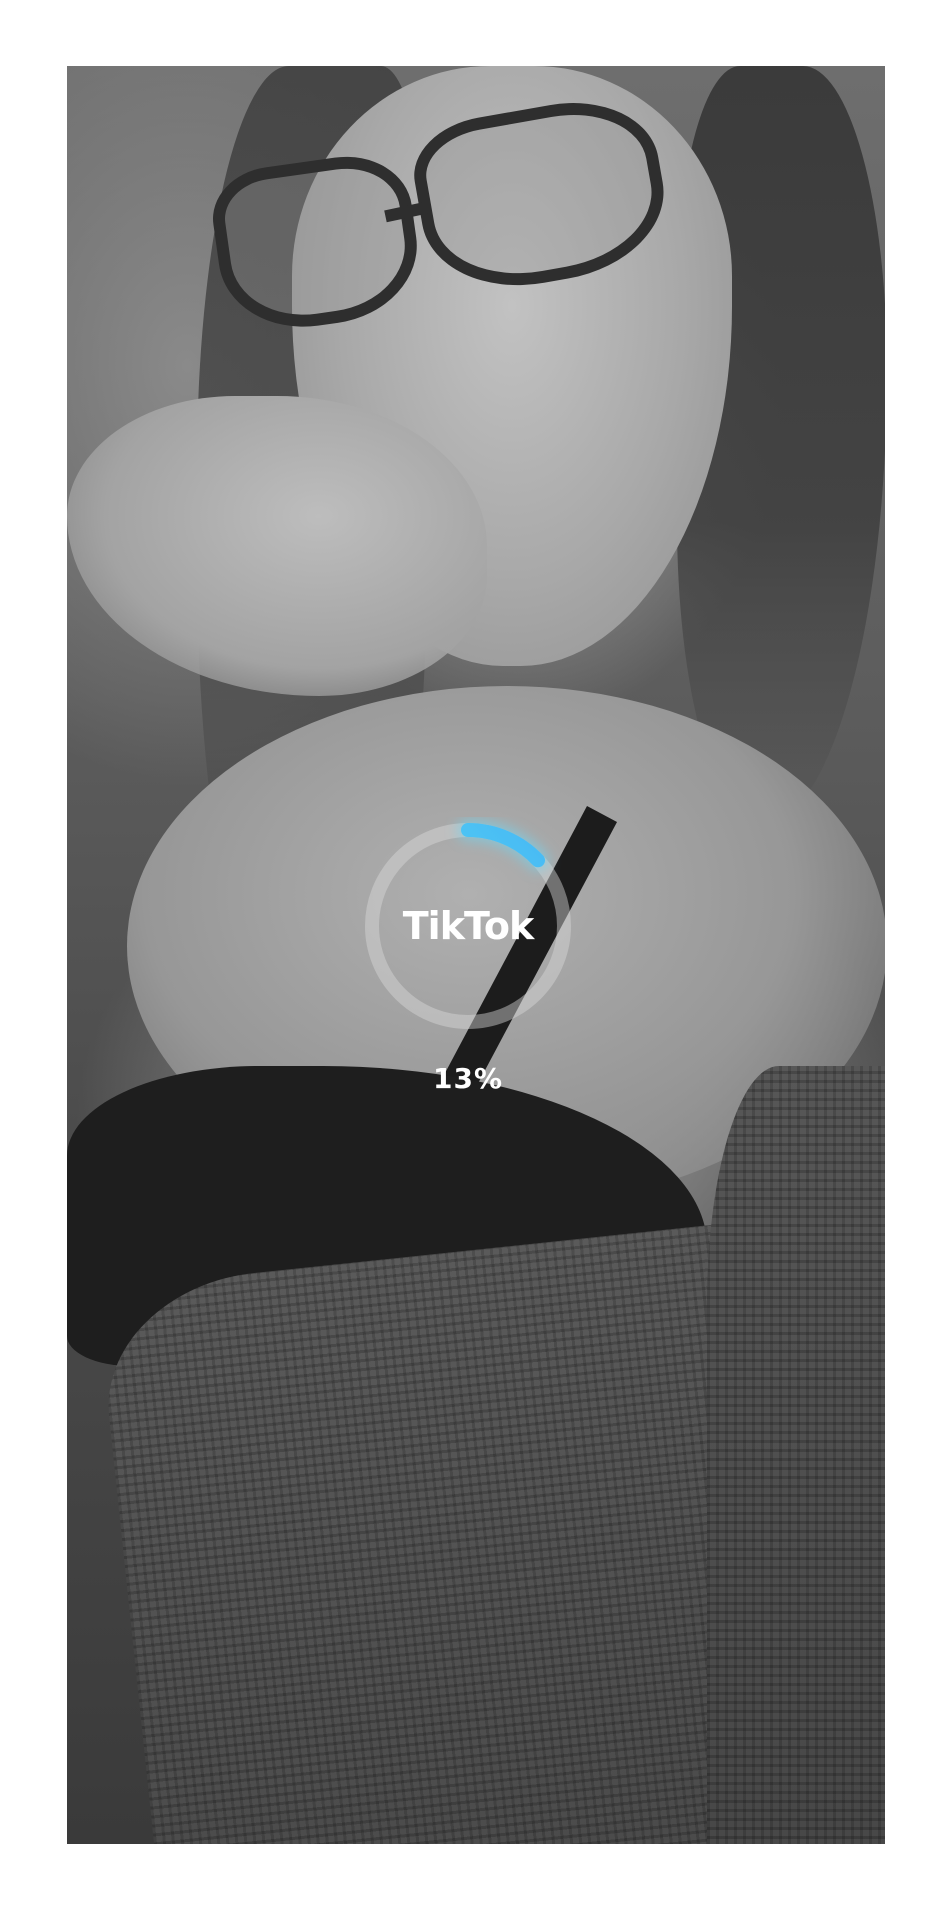  I want to click on loading-spinner: TikTok, so click(468, 926).